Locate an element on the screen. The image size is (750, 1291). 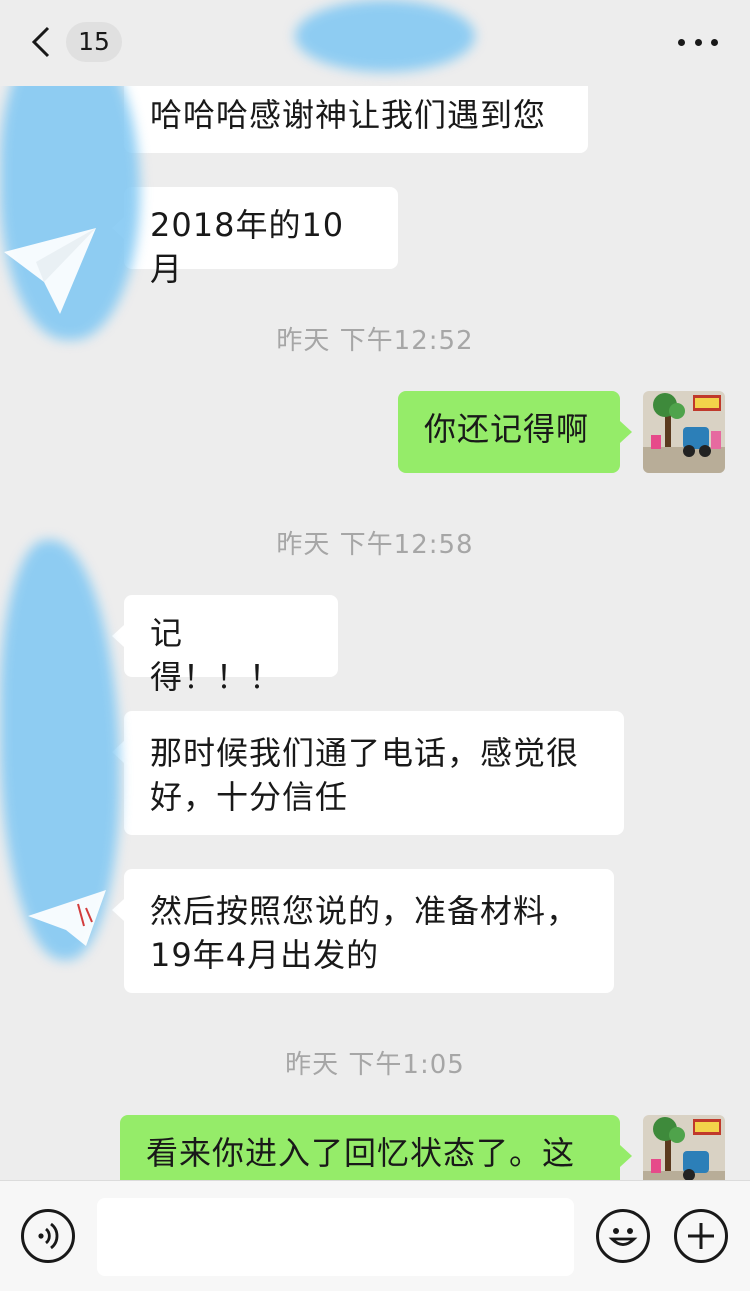
message-text: 哈哈哈感谢神让我们遇到您 is located at coordinates (348, 115).